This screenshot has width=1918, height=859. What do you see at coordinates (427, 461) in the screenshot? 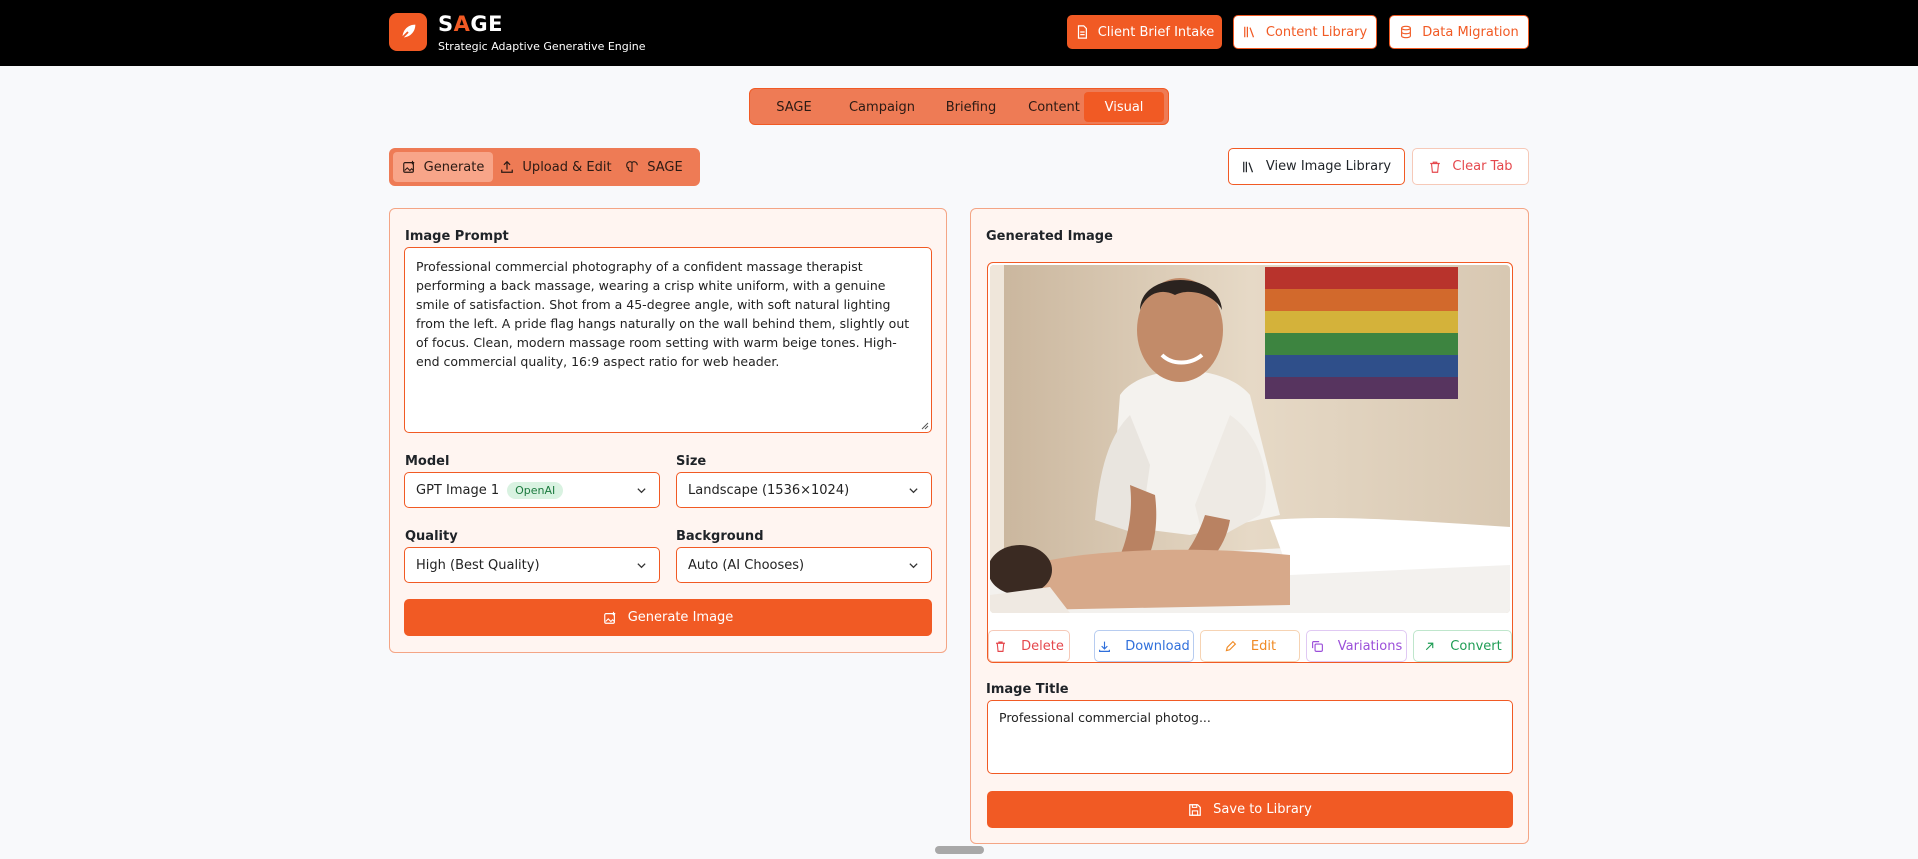
I see `model-label: Model` at bounding box center [427, 461].